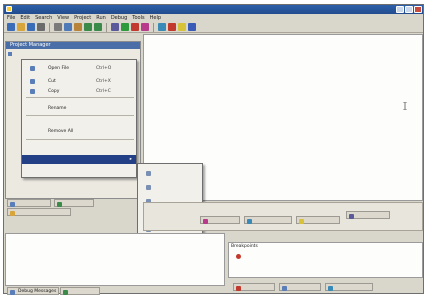 The image size is (429, 298). Describe the element at coordinates (155, 18) in the screenshot. I see `menu-help: Help` at that location.